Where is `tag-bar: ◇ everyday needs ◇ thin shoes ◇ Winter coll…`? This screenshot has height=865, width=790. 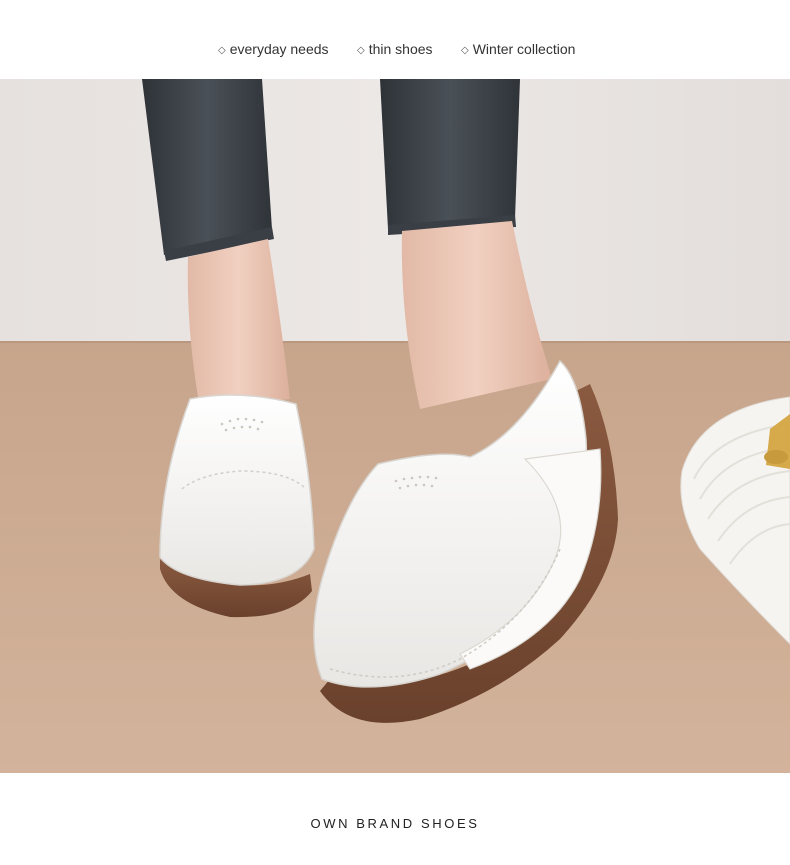
tag-bar: ◇ everyday needs ◇ thin shoes ◇ Winter coll… is located at coordinates (395, 39).